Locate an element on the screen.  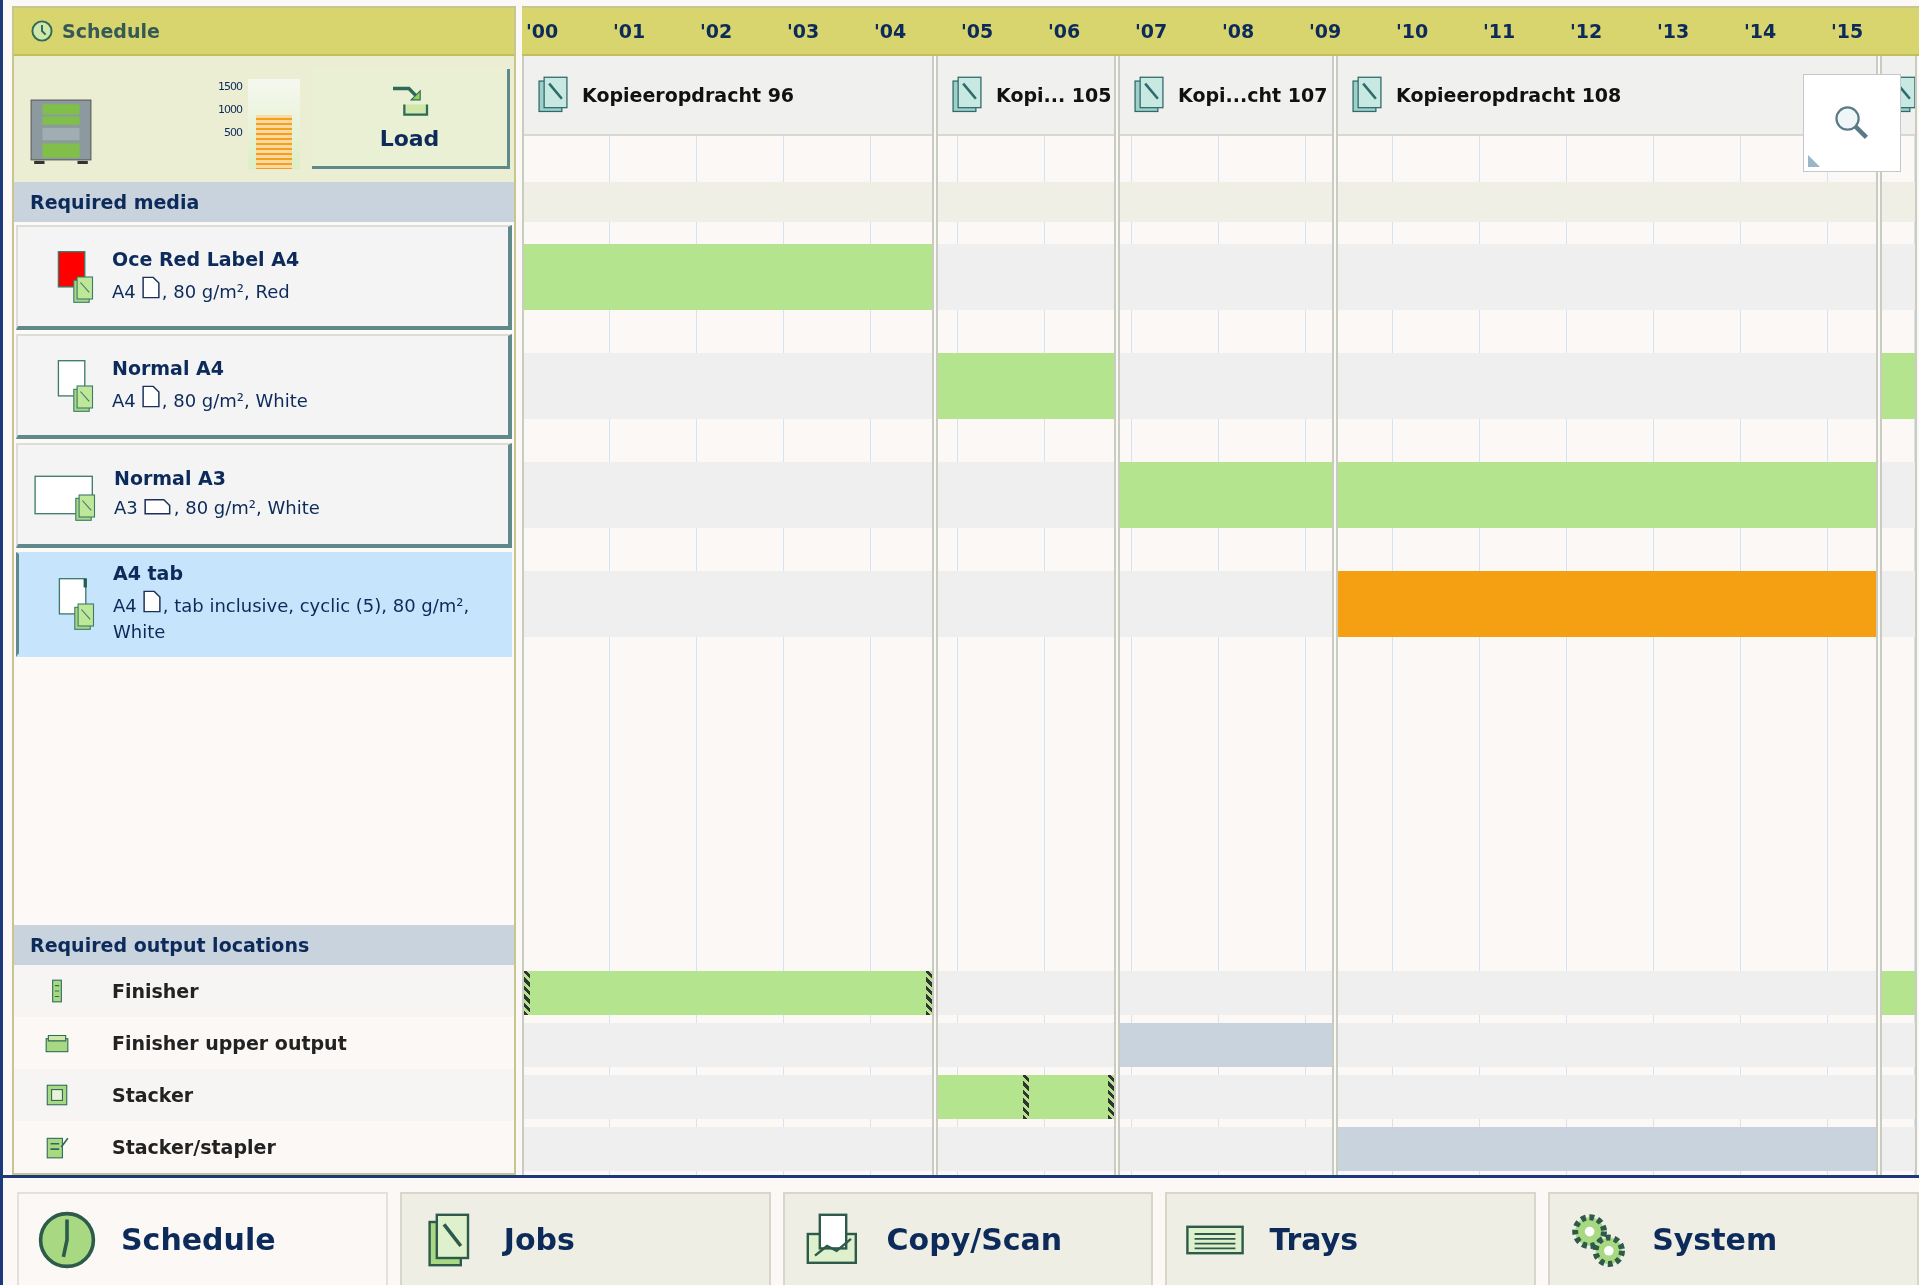
year-label: '01 is located at coordinates (630, 31).